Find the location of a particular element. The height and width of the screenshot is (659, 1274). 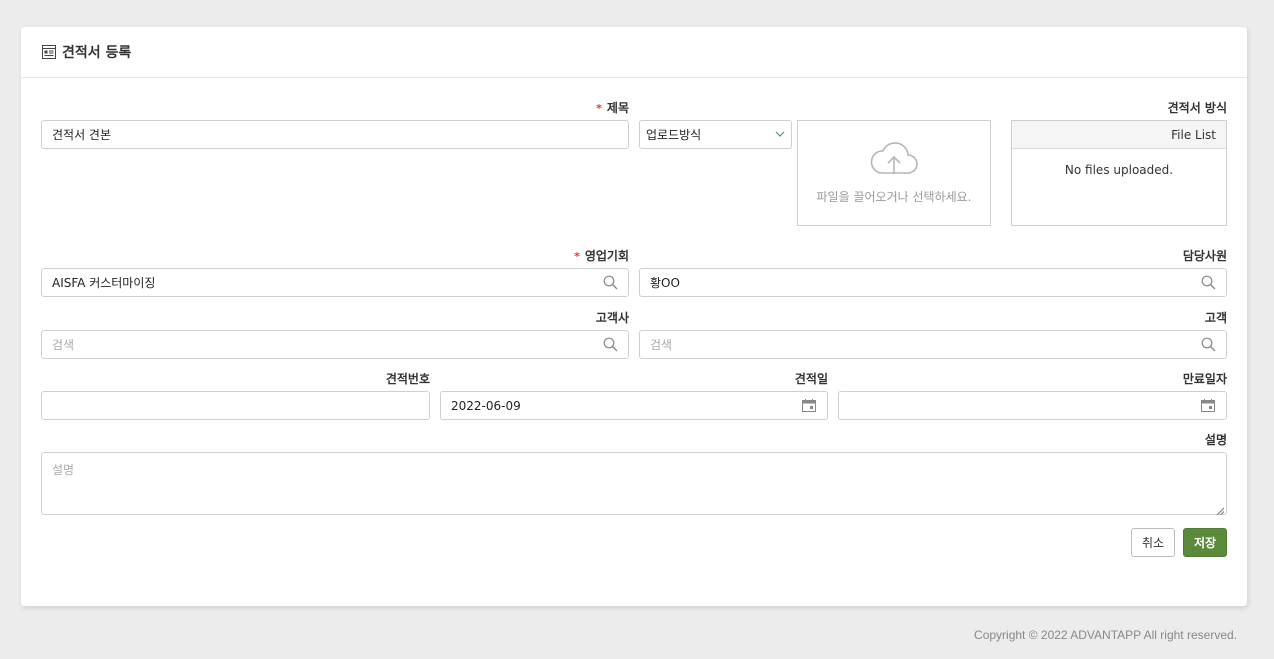

file-list-empty: No files uploaded. is located at coordinates (1119, 170).